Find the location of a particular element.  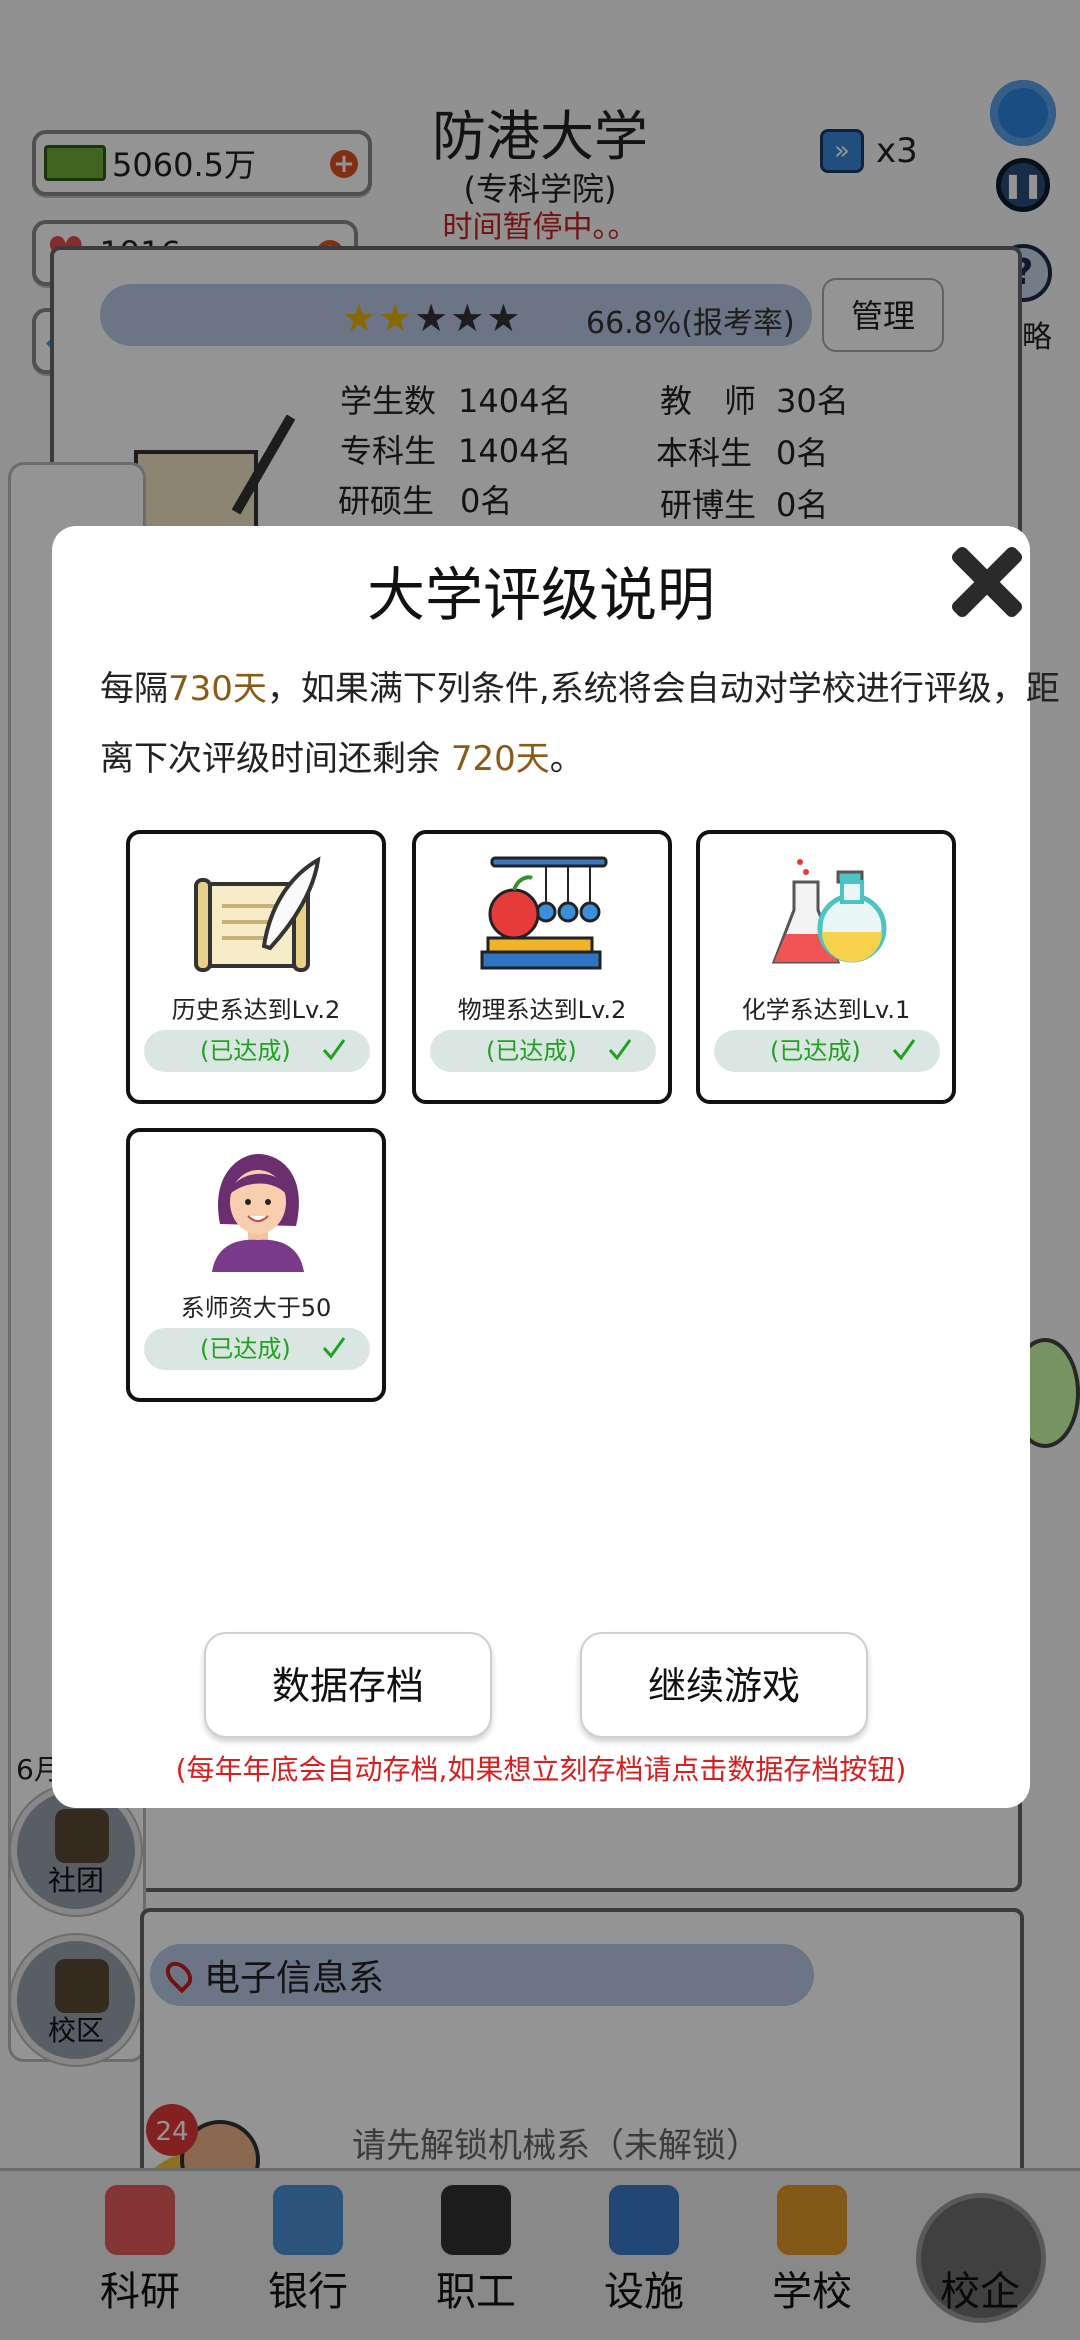

desc-text: 每隔 is located at coordinates (134, 689).